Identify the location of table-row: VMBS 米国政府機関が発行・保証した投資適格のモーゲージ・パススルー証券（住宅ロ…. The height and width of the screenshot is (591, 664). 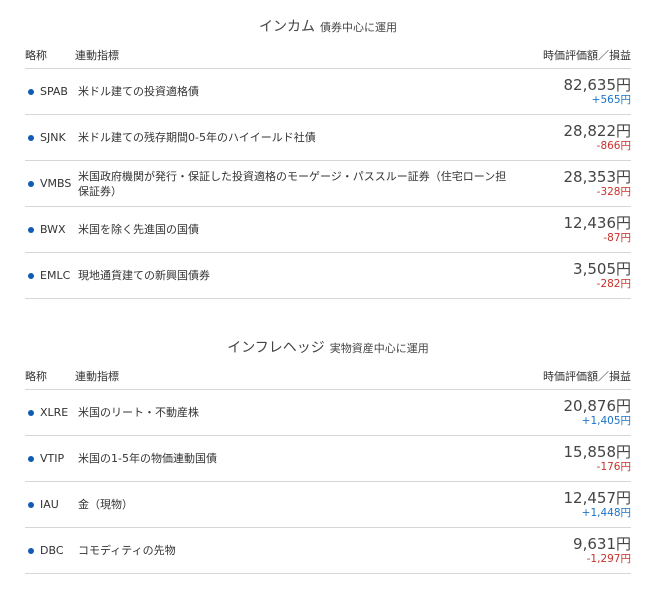
(328, 184).